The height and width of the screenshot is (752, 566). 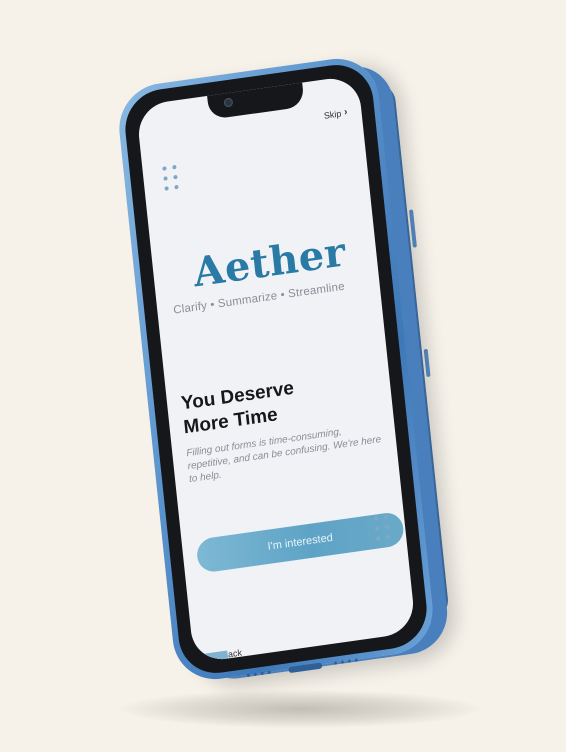 I want to click on skip-button: Skip ›, so click(x=335, y=114).